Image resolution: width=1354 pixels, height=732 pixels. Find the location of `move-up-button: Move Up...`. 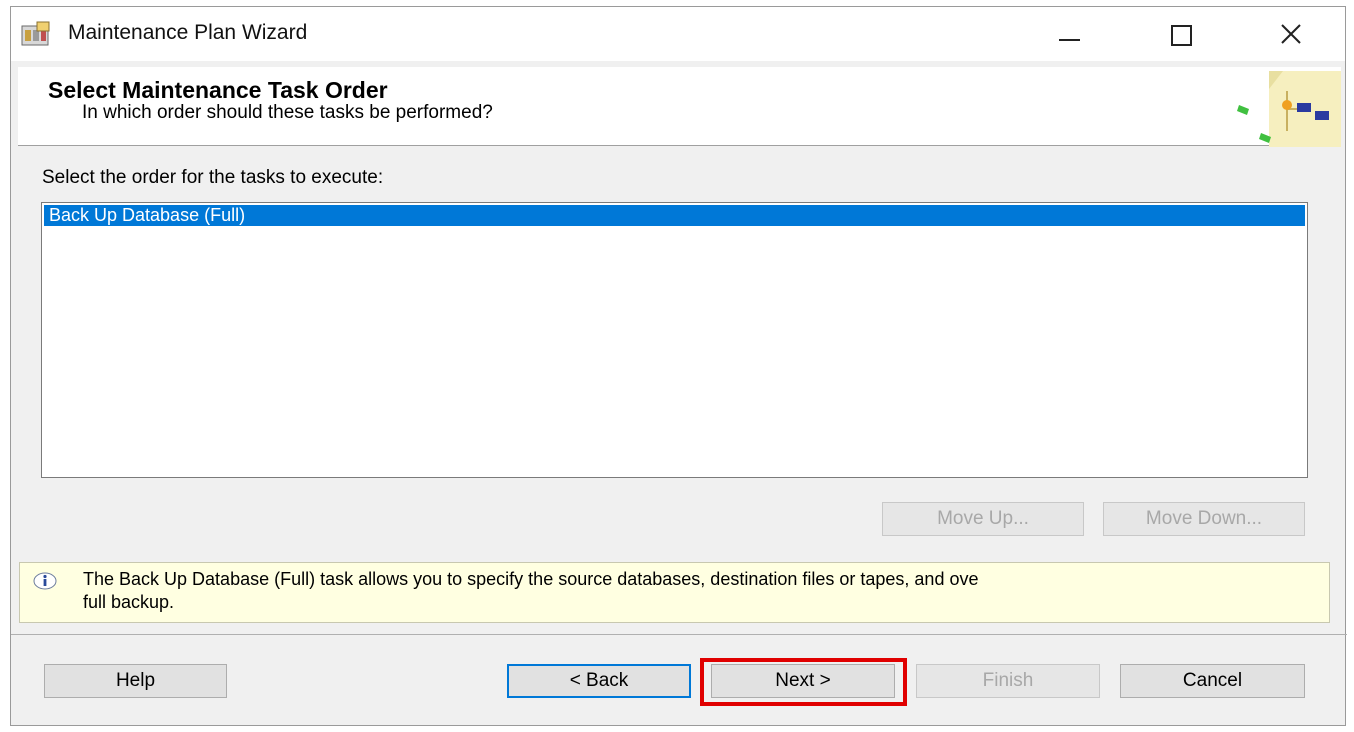

move-up-button: Move Up... is located at coordinates (983, 519).